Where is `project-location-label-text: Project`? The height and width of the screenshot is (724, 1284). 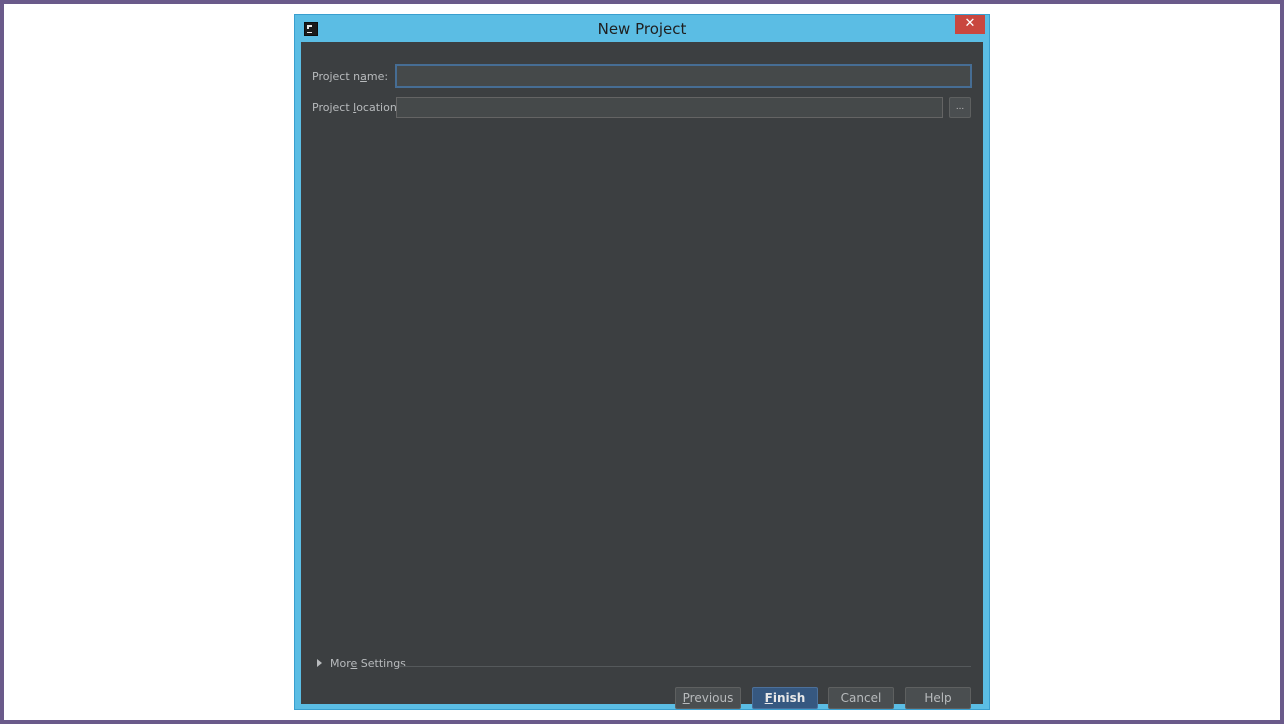 project-location-label-text: Project is located at coordinates (333, 107).